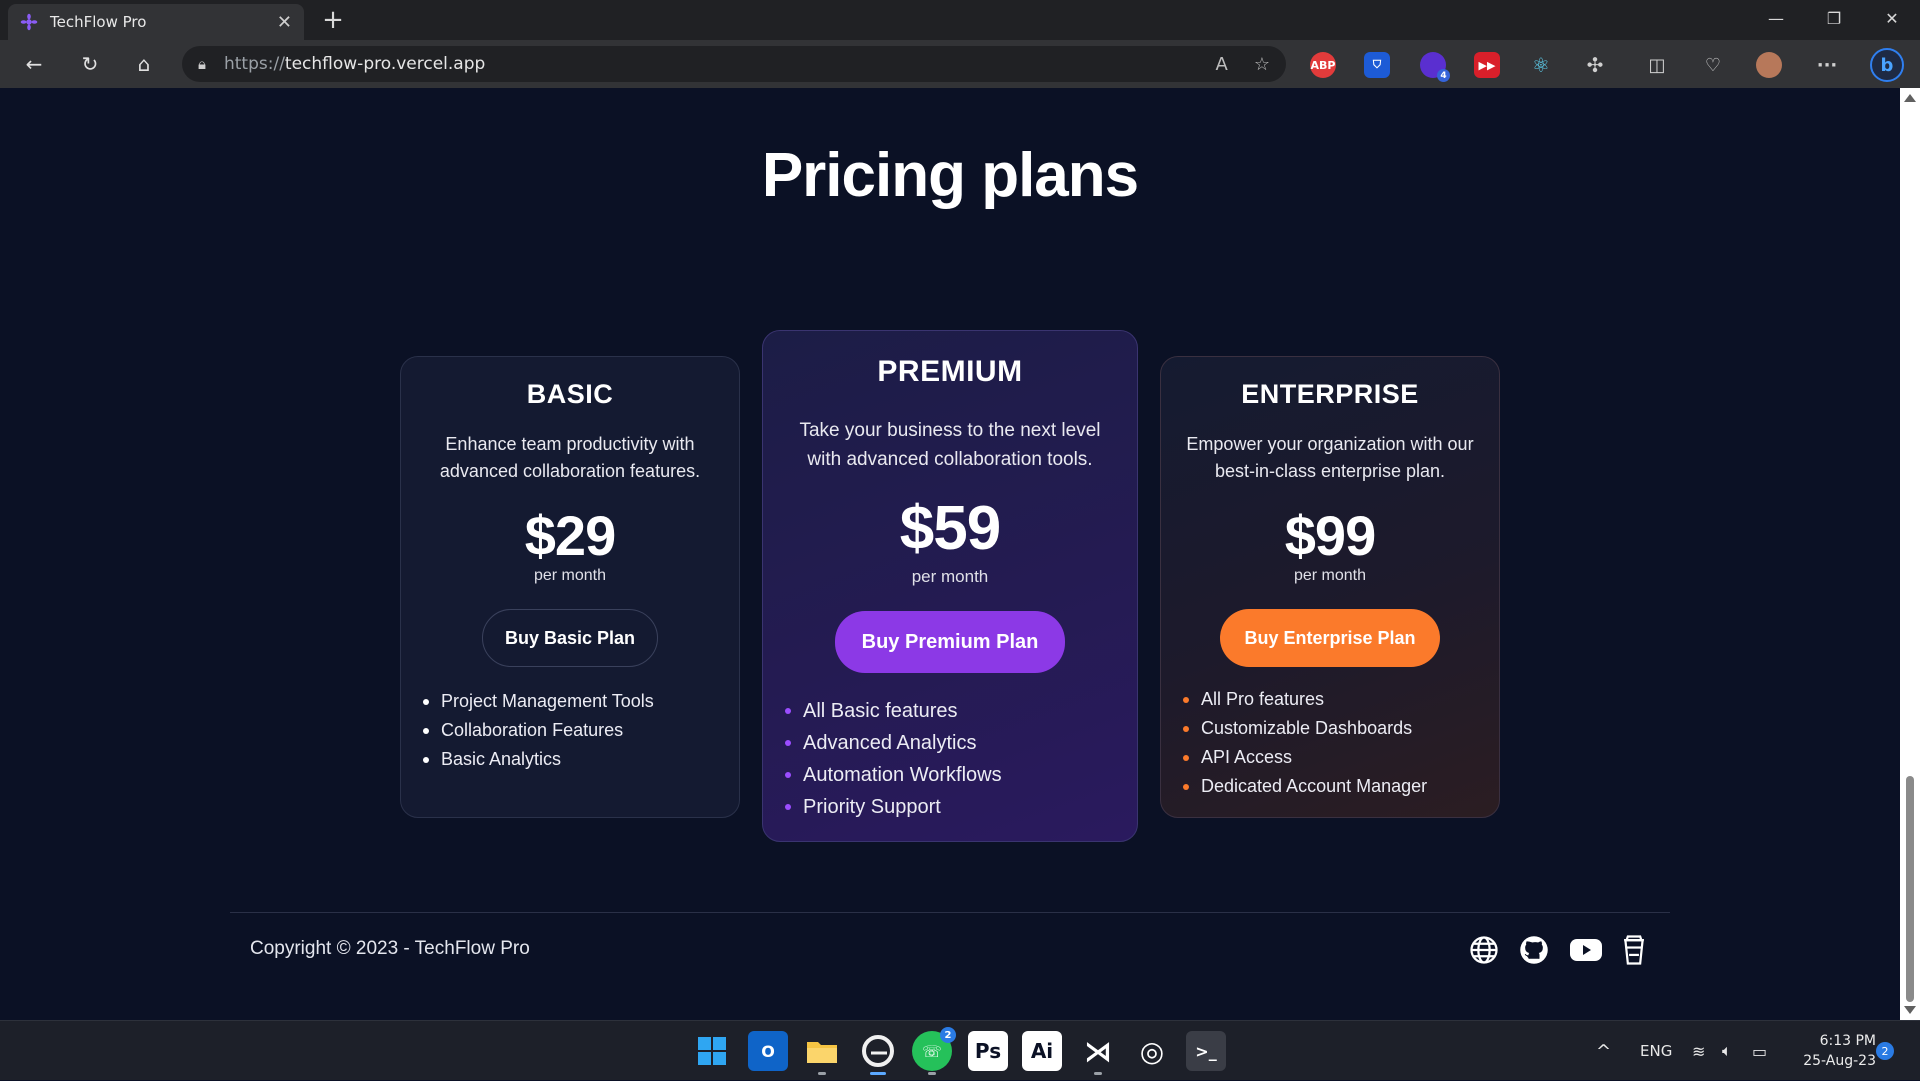  I want to click on active-indicator, so click(878, 1073).